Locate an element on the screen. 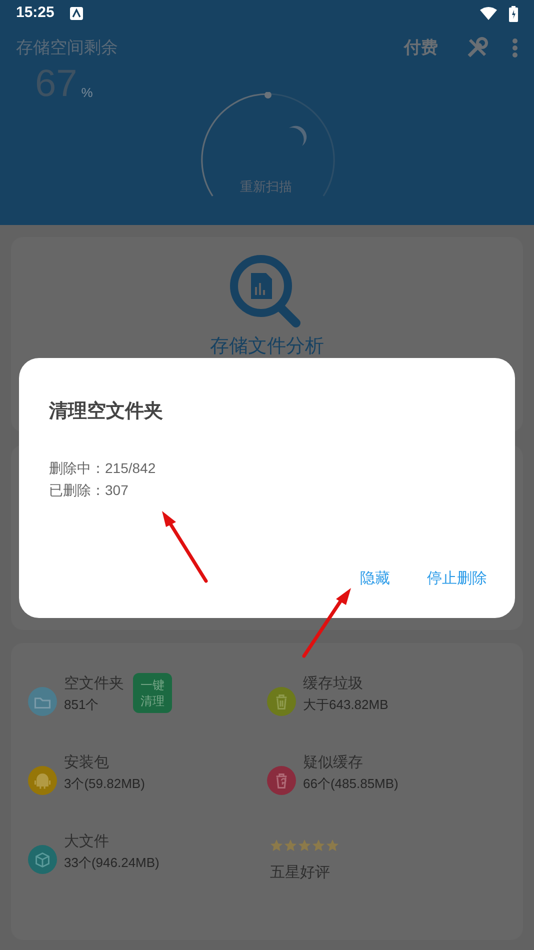 Image resolution: width=534 pixels, height=950 pixels. storage-title: 存储空间剩余 is located at coordinates (67, 48).